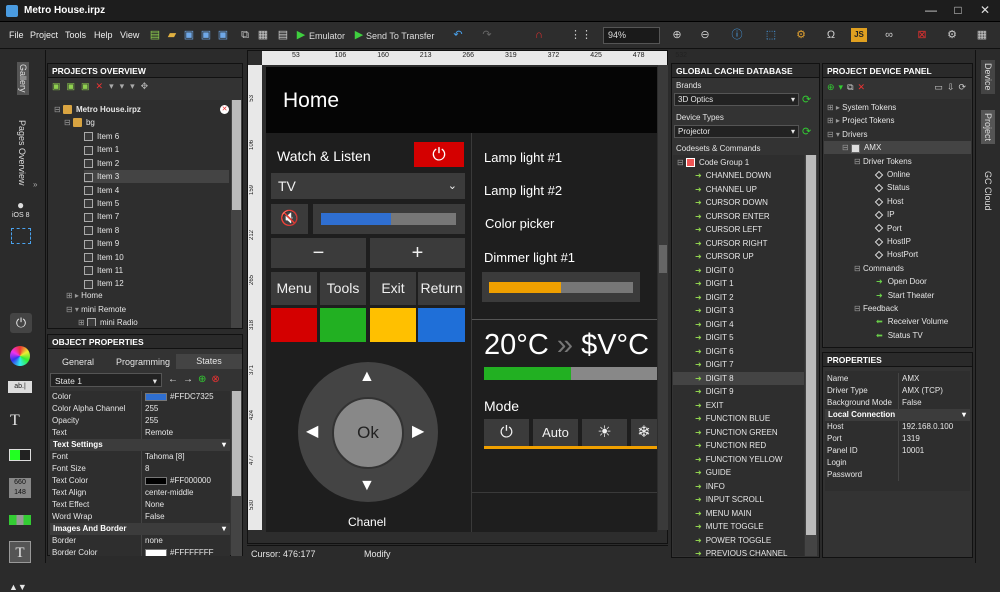  I want to click on tree-item: Item 11, so click(156, 270).